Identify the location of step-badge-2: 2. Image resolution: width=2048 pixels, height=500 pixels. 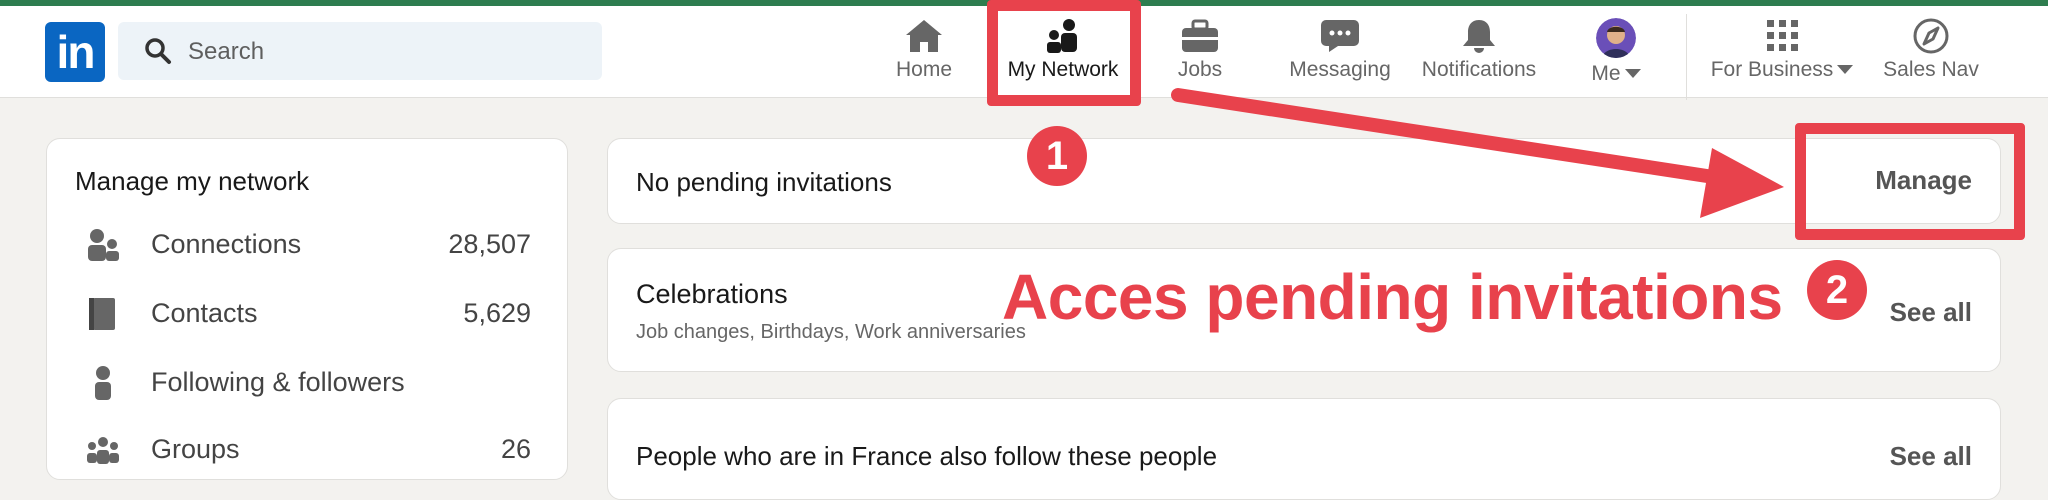
(1837, 290).